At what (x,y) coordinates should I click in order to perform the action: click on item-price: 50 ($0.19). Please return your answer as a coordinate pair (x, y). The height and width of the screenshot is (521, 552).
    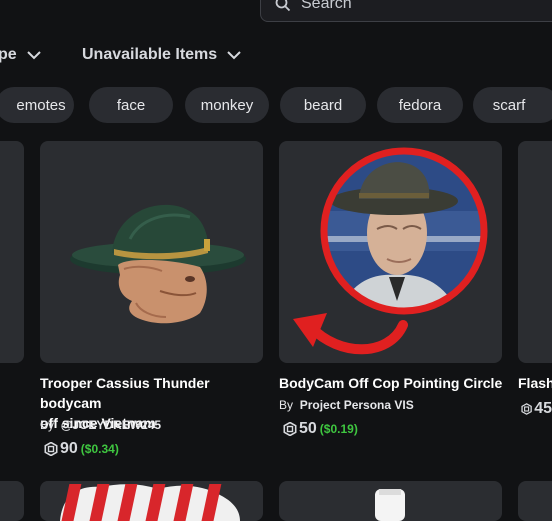
    Looking at the image, I should click on (320, 429).